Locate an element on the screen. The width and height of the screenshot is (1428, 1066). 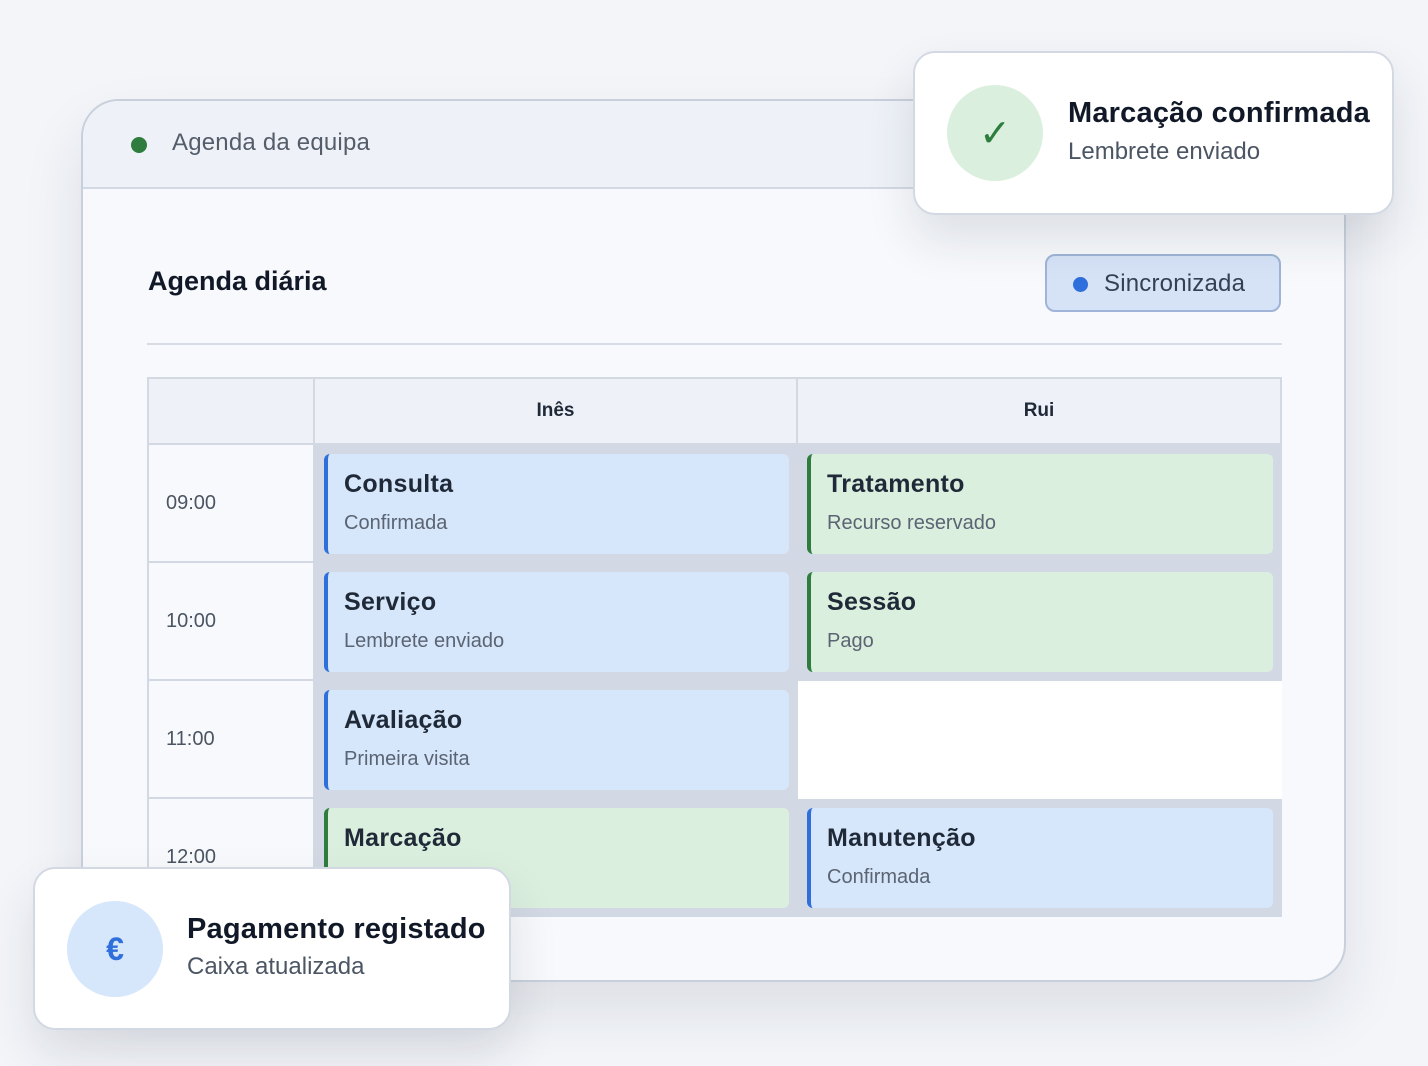
appointment-status: Recurso reservado is located at coordinates (911, 523).